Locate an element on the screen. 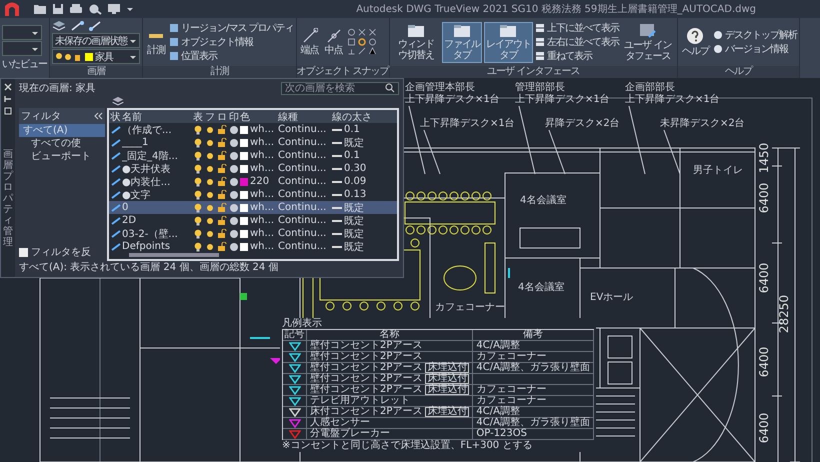 This screenshot has width=820, height=462. layer-row: 2D wh... Continu... 既定 is located at coordinates (253, 220).